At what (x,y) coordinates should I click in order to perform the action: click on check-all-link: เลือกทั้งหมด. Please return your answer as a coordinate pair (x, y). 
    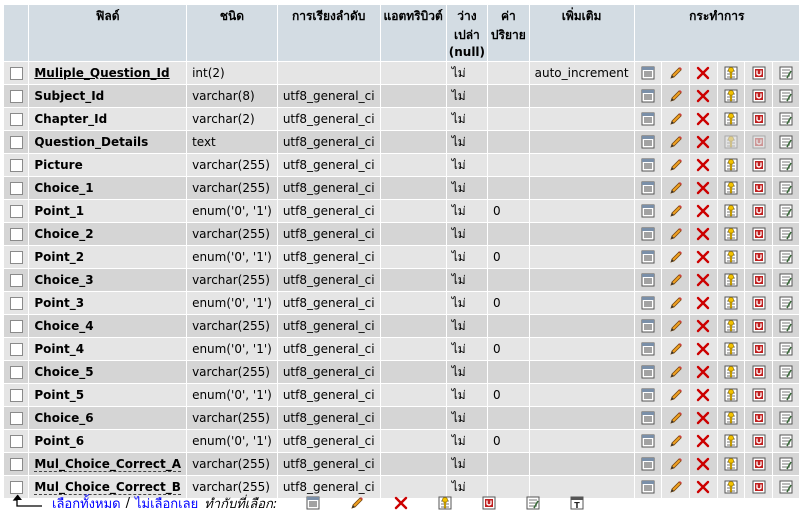
    Looking at the image, I should click on (86, 503).